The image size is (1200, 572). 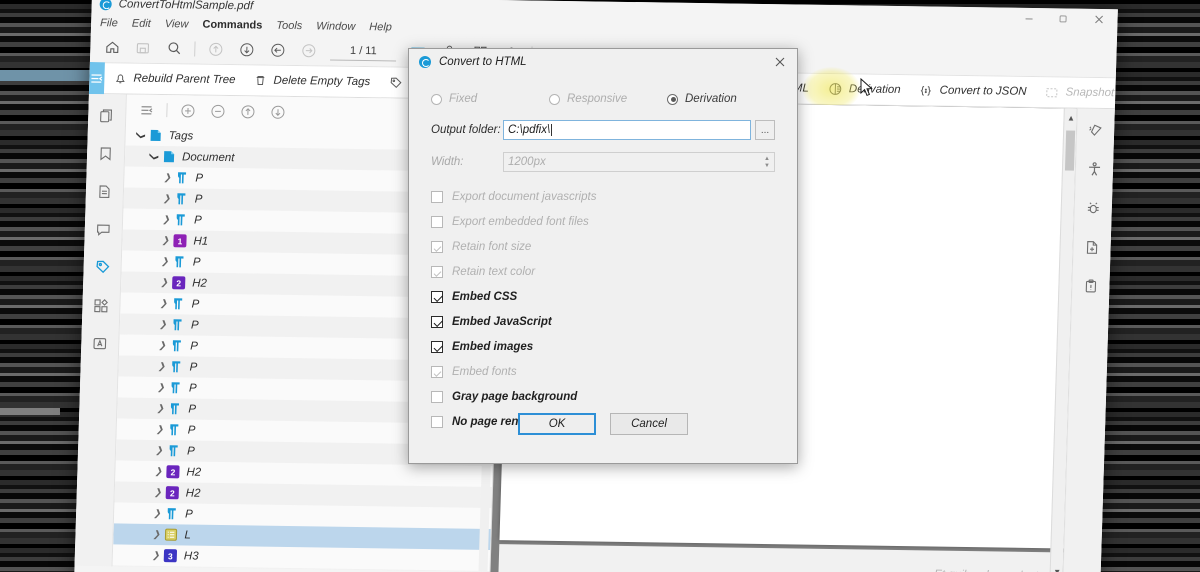 I want to click on next-page-icon, so click(x=247, y=49).